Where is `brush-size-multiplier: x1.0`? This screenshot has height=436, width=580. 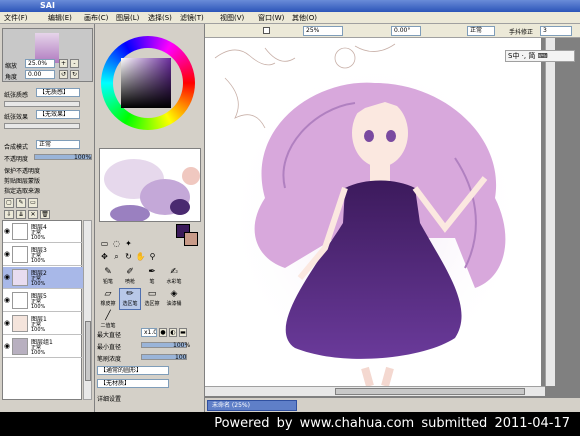
brush-size-multiplier: x1.0 is located at coordinates (149, 332).